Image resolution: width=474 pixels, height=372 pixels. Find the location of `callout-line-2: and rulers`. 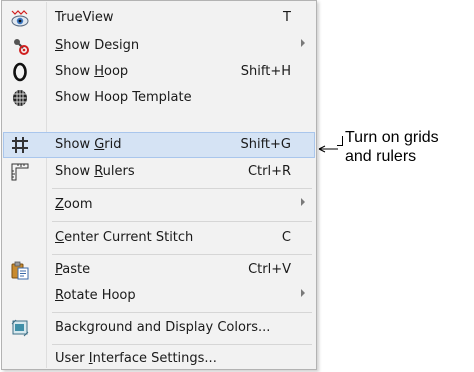

callout-line-2: and rulers is located at coordinates (381, 156).